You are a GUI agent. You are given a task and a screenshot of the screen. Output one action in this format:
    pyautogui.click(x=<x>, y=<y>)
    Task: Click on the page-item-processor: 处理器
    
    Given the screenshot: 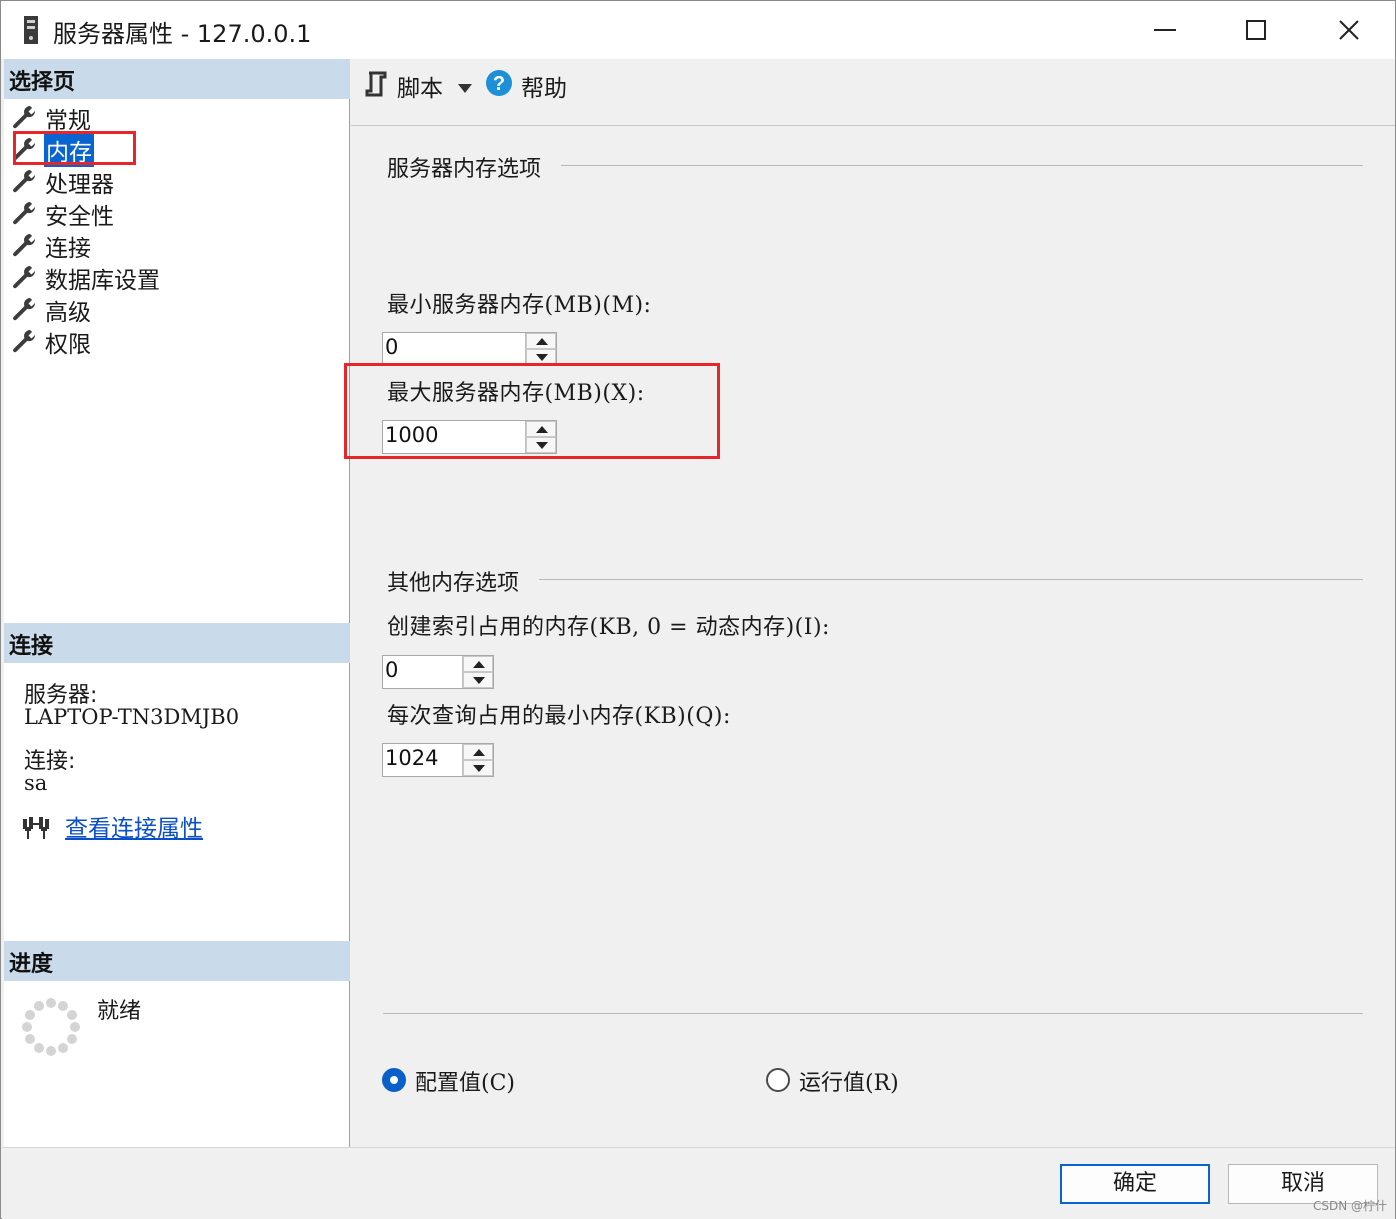 What is the action you would take?
    pyautogui.click(x=161, y=181)
    